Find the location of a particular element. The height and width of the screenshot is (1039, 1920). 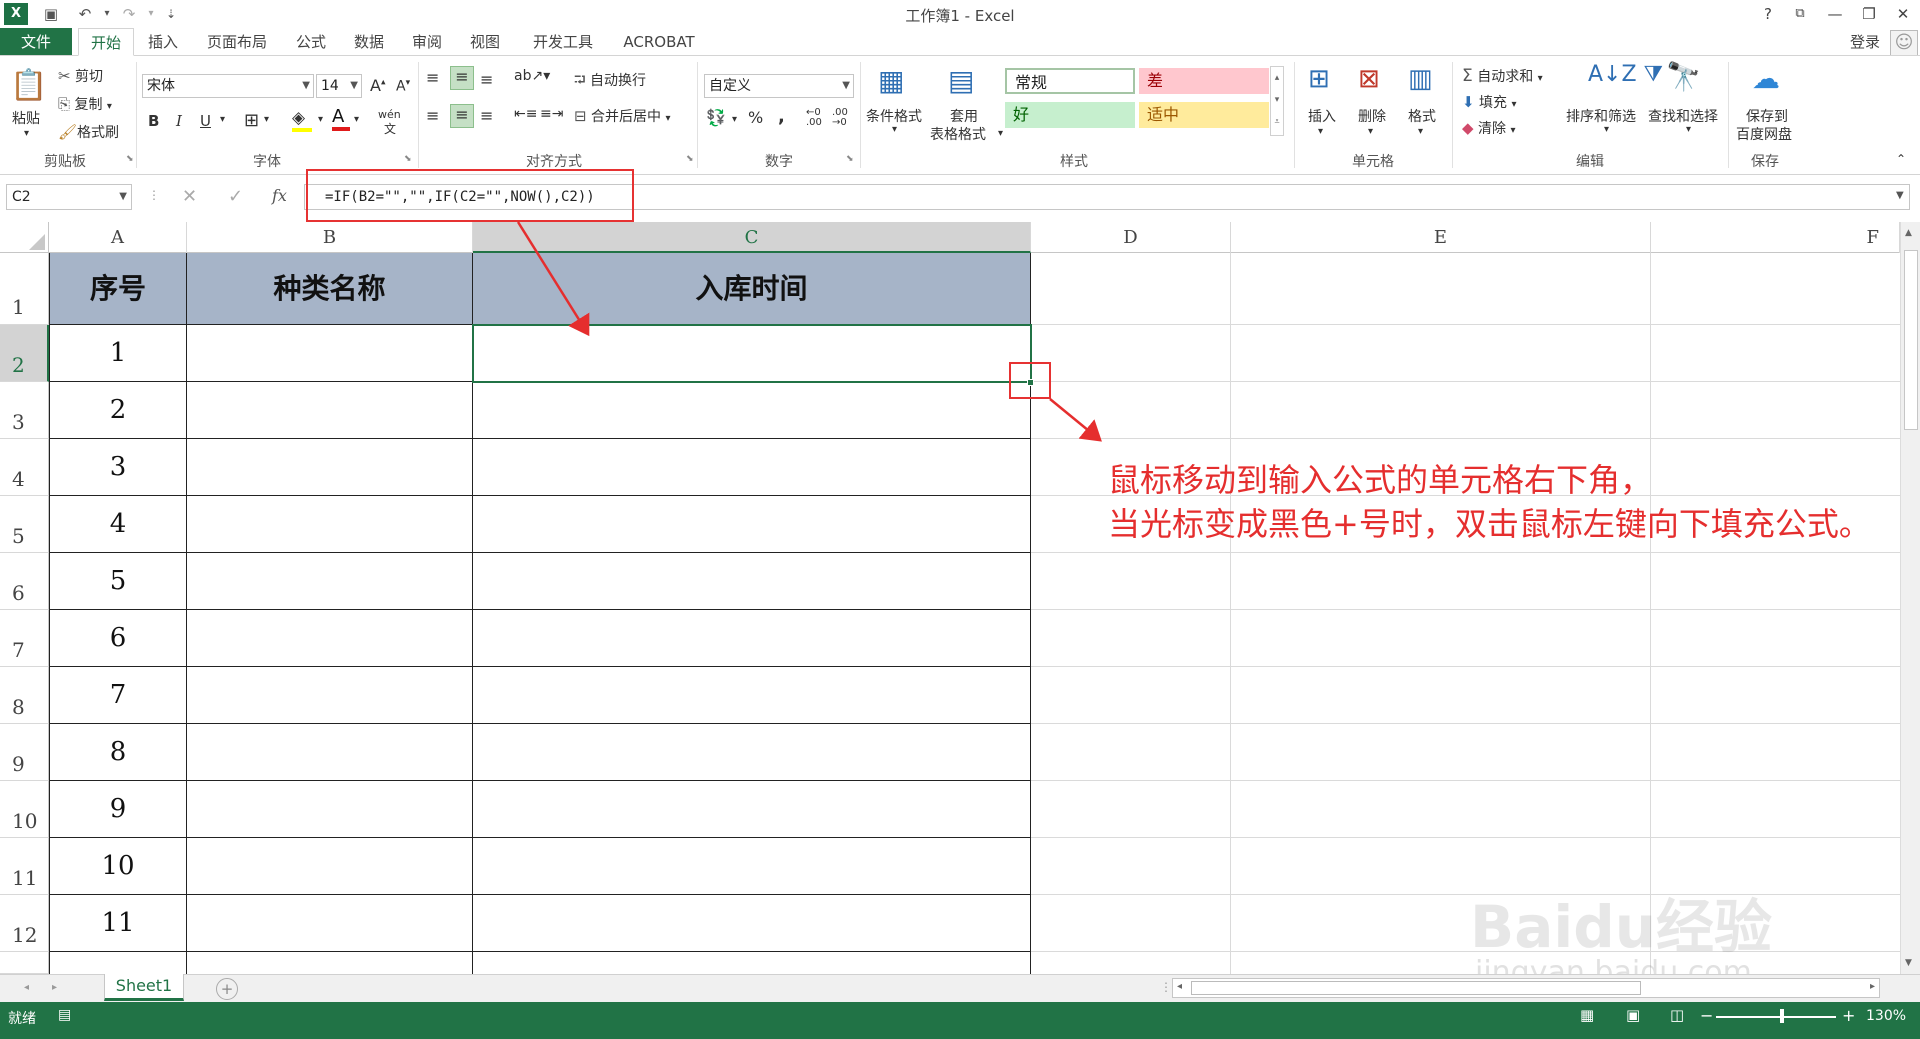

tab-view: 视图 is located at coordinates (485, 42).